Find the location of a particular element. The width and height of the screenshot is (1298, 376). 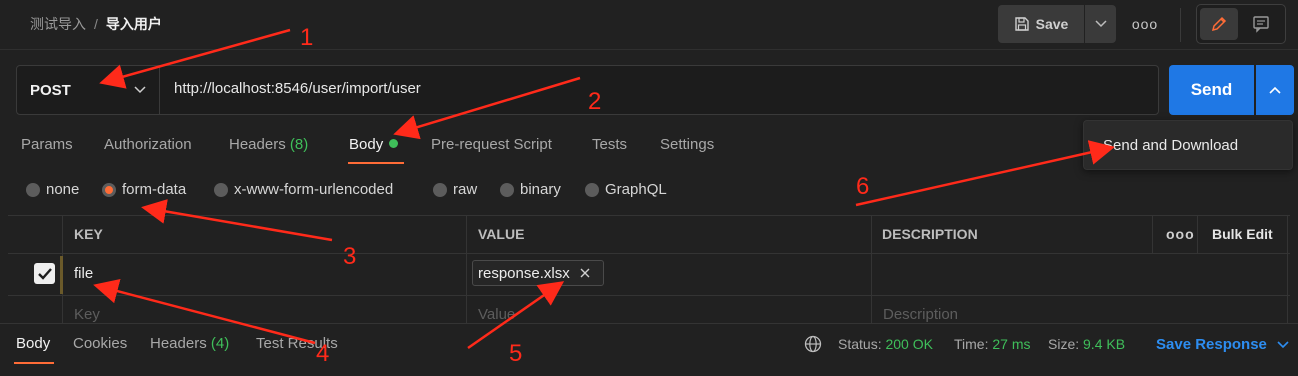

chevron-up-icon is located at coordinates (1275, 90).